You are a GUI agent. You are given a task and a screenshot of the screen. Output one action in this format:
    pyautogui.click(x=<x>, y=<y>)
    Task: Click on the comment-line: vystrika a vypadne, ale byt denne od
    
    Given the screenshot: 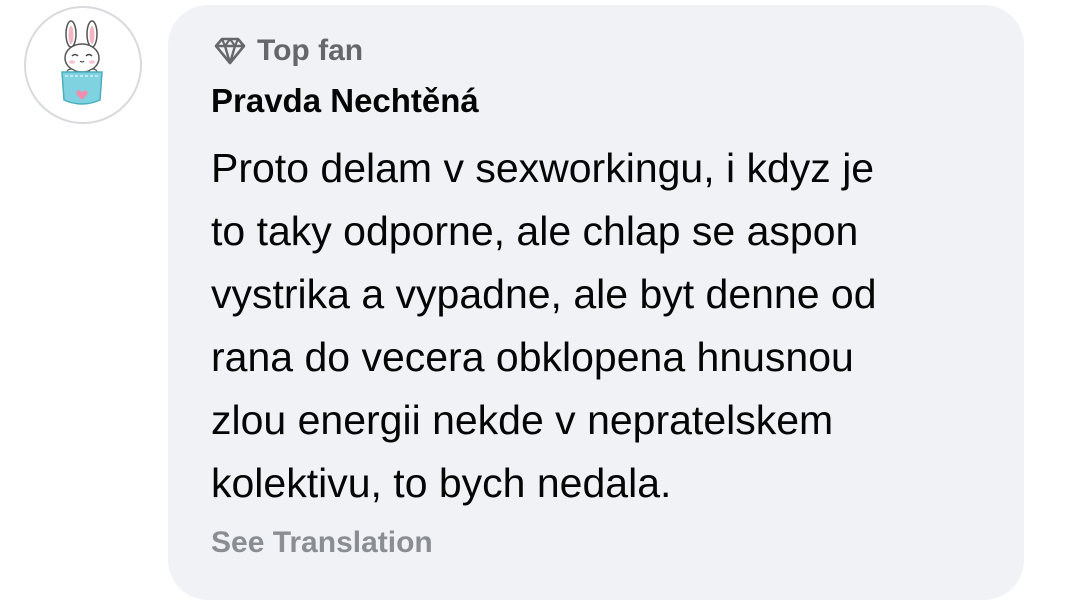 What is the action you would take?
    pyautogui.click(x=544, y=294)
    